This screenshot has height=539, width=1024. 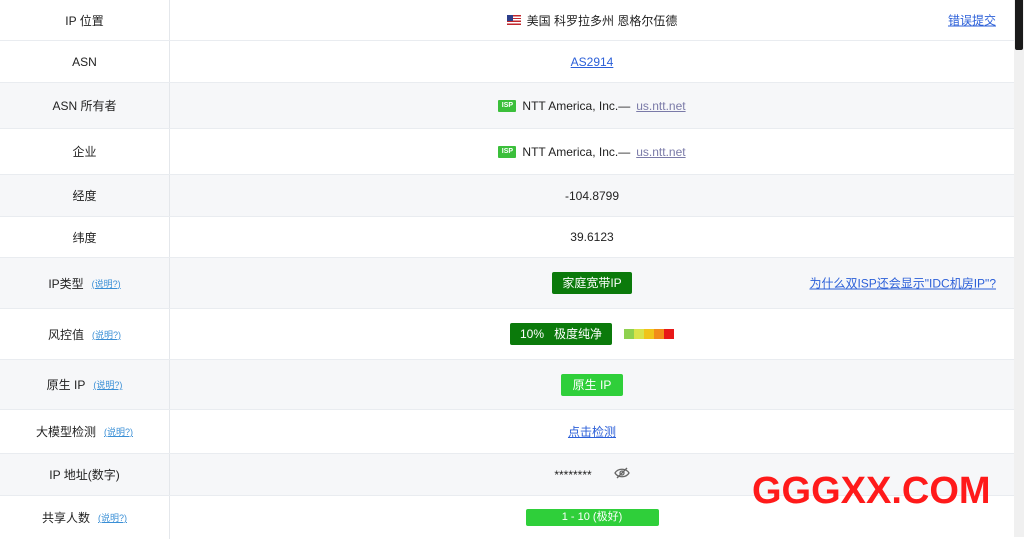 I want to click on risk-help-link: (说明?), so click(x=106, y=334).